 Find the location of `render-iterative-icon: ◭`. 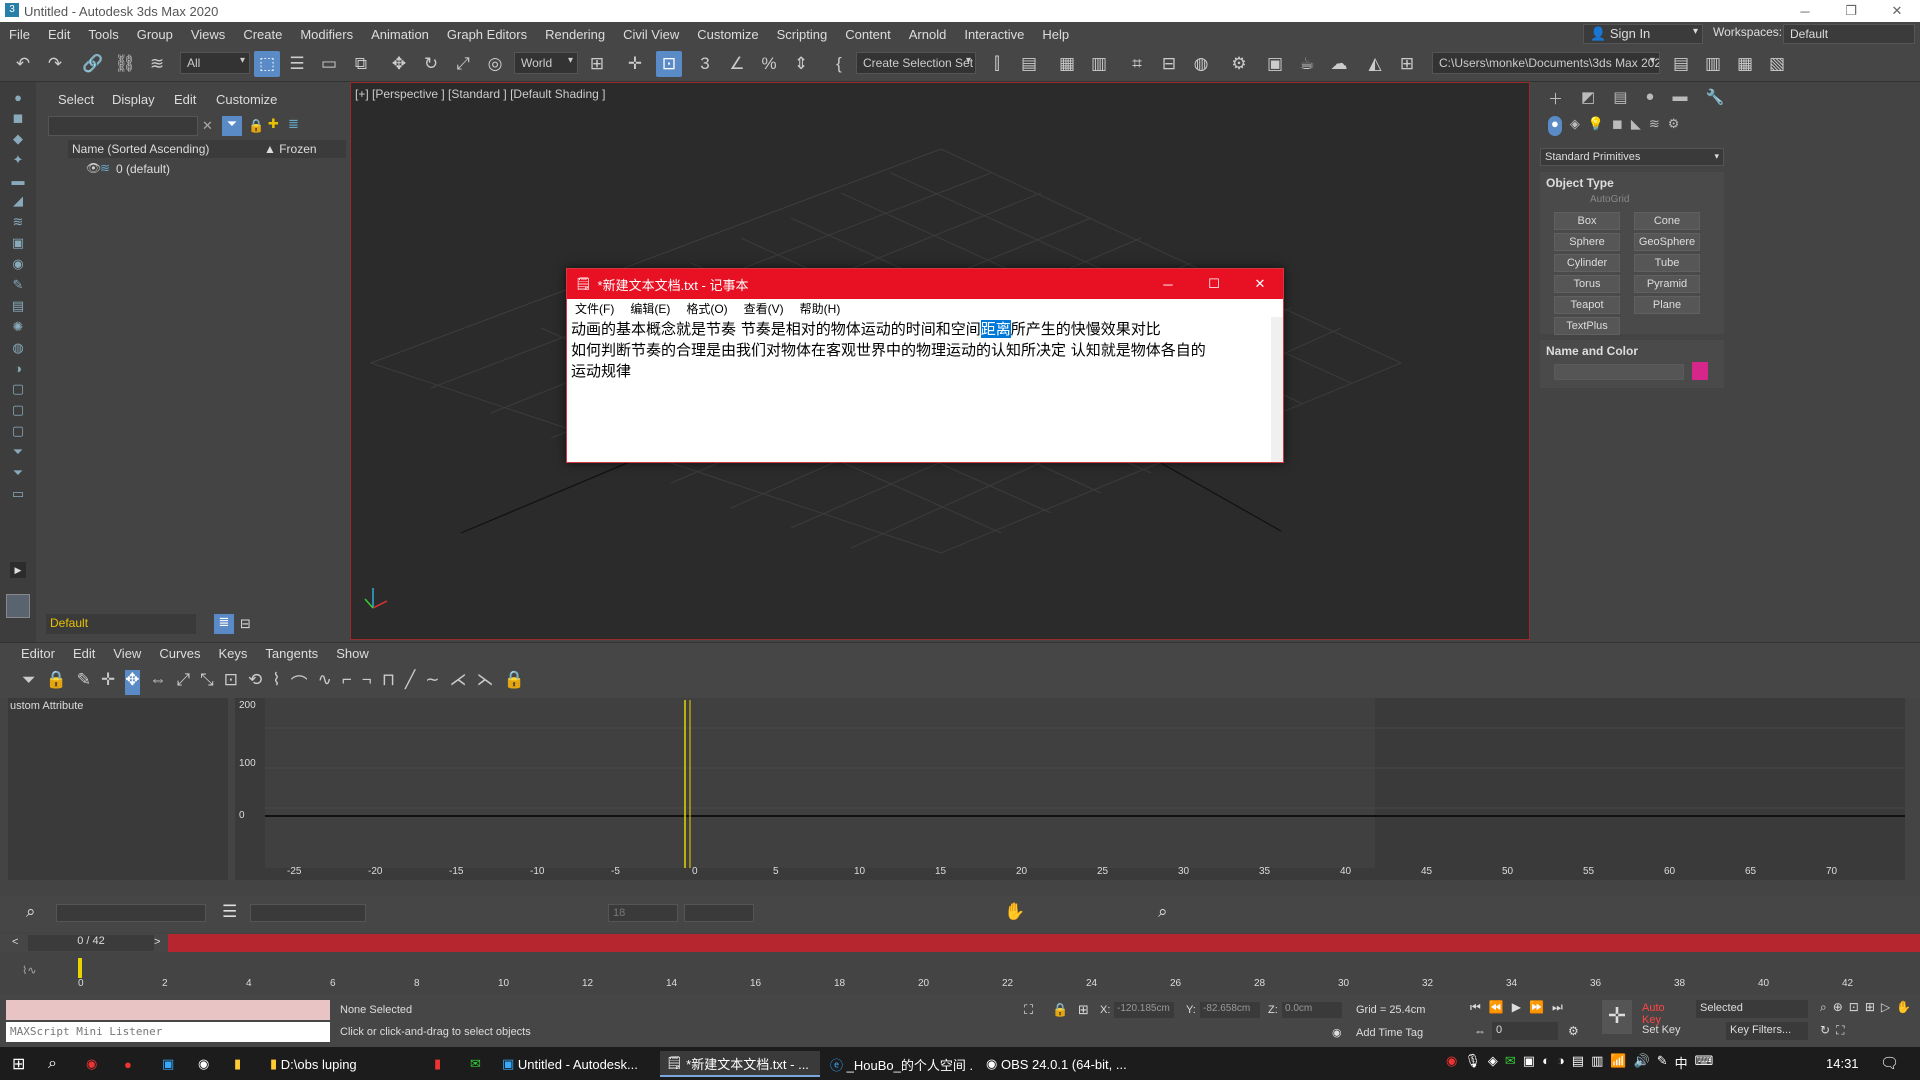

render-iterative-icon: ◭ is located at coordinates (1375, 64).